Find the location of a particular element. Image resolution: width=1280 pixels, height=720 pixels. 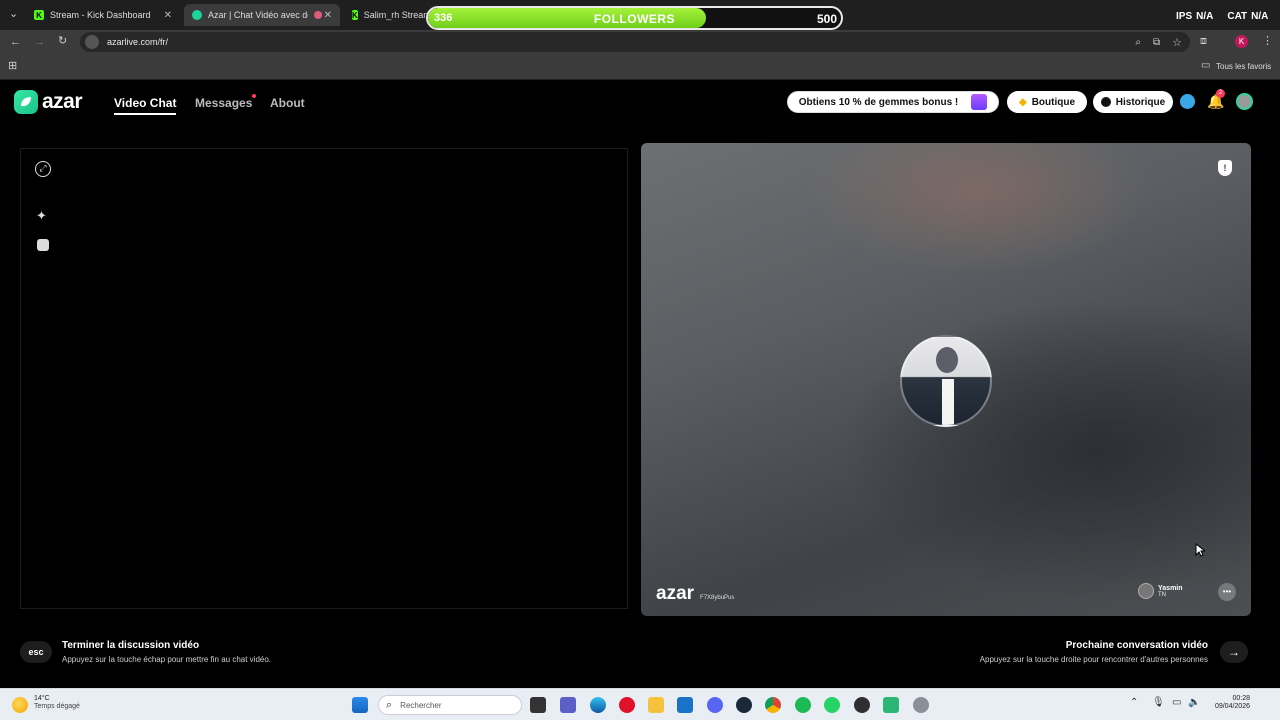

nav-active-underline is located at coordinates (145, 114).